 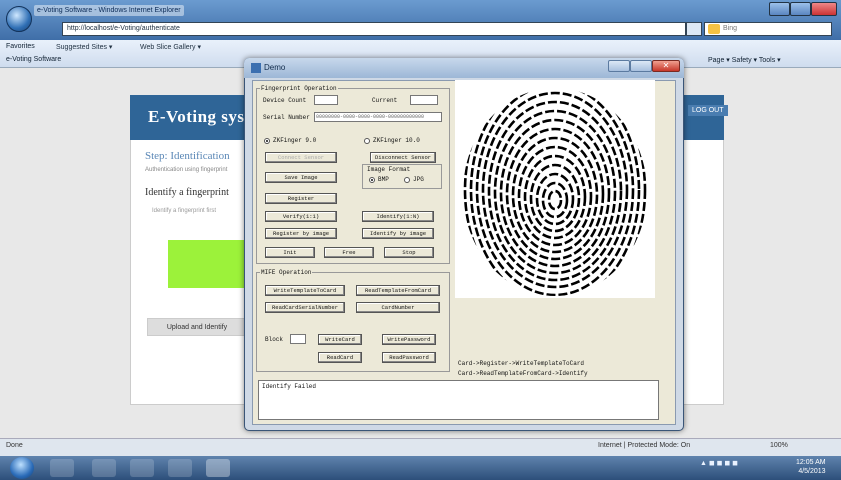 What do you see at coordinates (824, 9) in the screenshot?
I see `close-button` at bounding box center [824, 9].